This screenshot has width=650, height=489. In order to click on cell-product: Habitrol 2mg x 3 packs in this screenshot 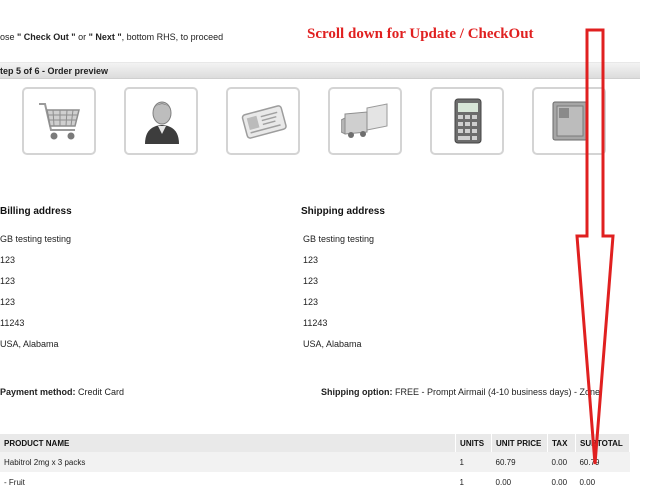, I will do `click(228, 462)`.